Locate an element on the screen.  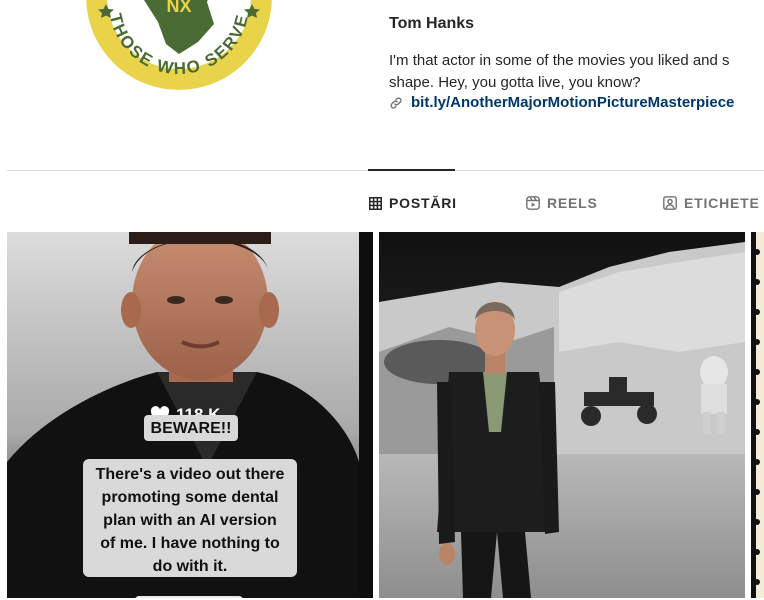
tab-label: POSTĂRI is located at coordinates (423, 203).